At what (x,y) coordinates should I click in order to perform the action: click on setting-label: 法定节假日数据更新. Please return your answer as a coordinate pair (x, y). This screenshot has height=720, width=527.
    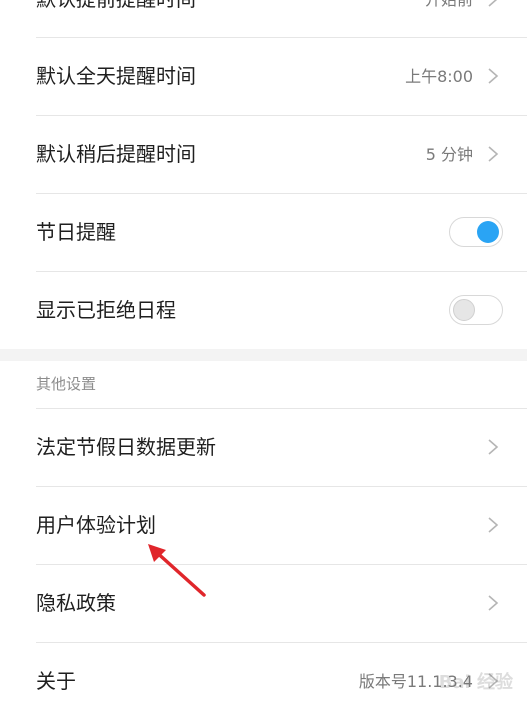
    Looking at the image, I should click on (126, 447).